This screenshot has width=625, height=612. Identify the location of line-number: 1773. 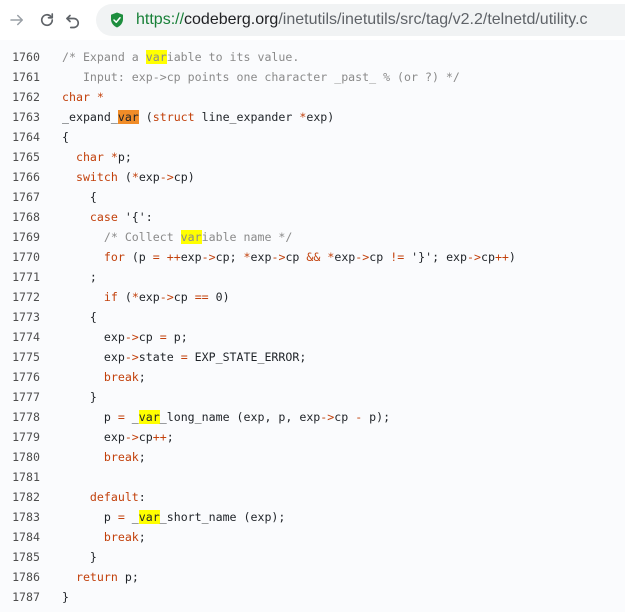
(25, 317).